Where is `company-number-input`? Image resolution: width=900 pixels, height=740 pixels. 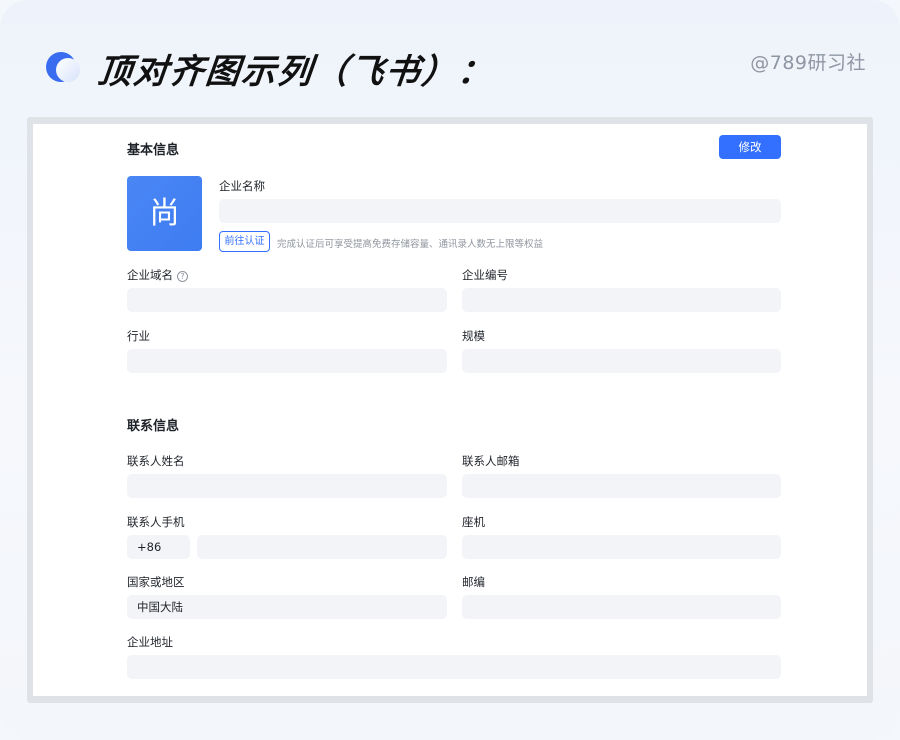
company-number-input is located at coordinates (621, 300).